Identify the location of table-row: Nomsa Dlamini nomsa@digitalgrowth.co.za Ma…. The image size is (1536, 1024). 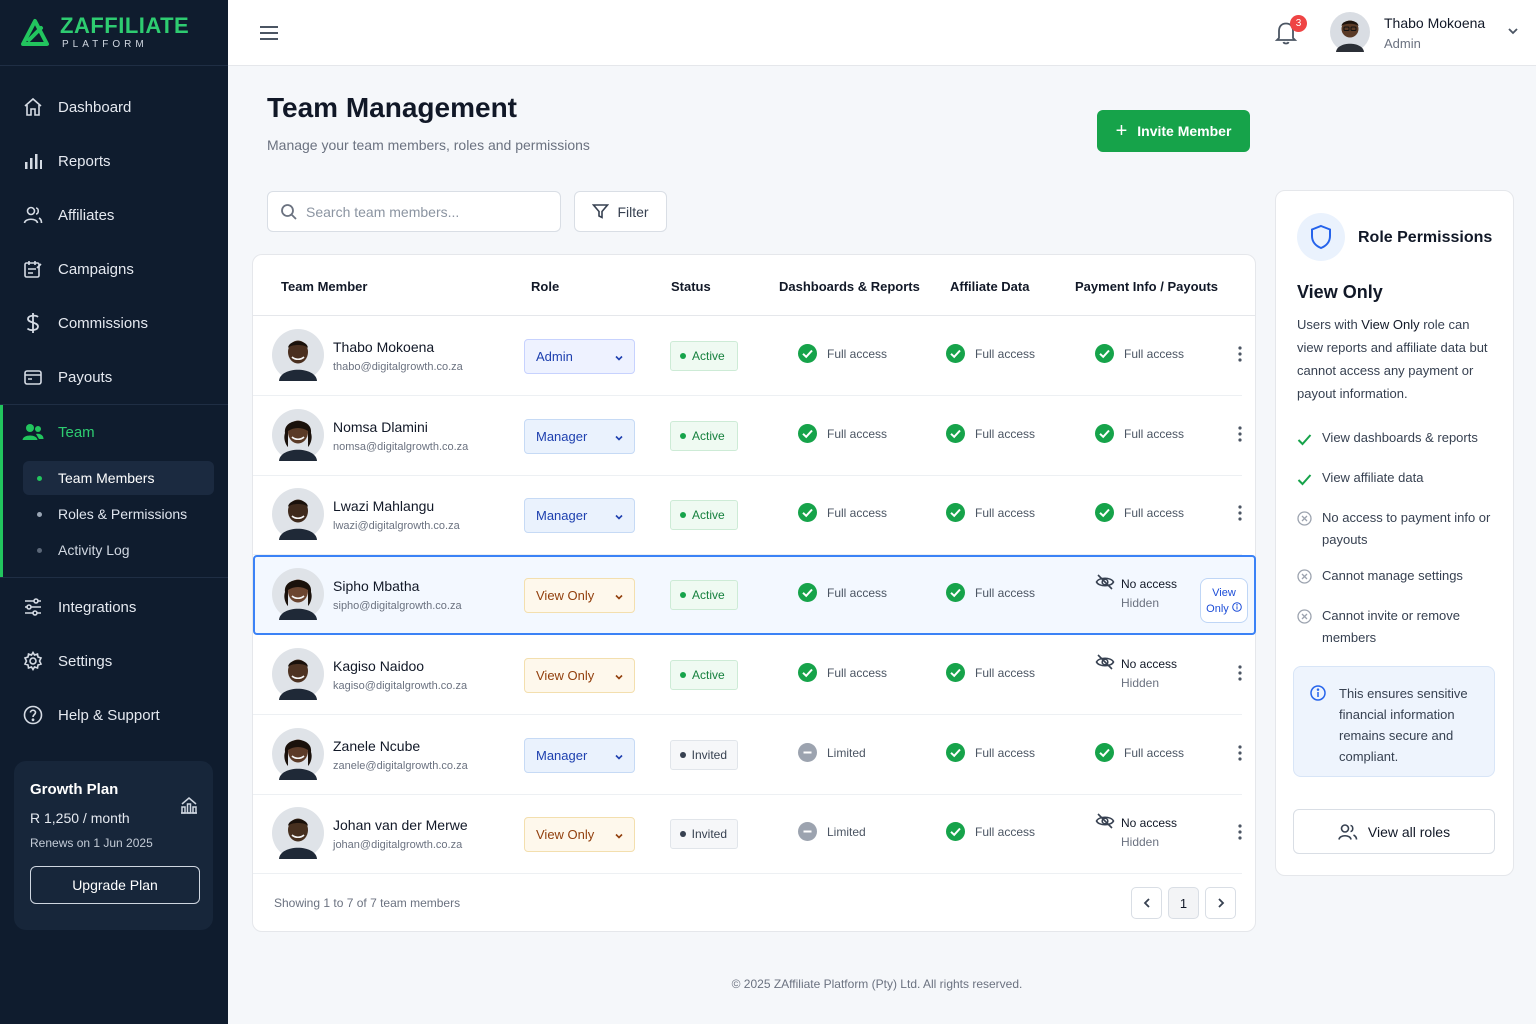
(747, 436).